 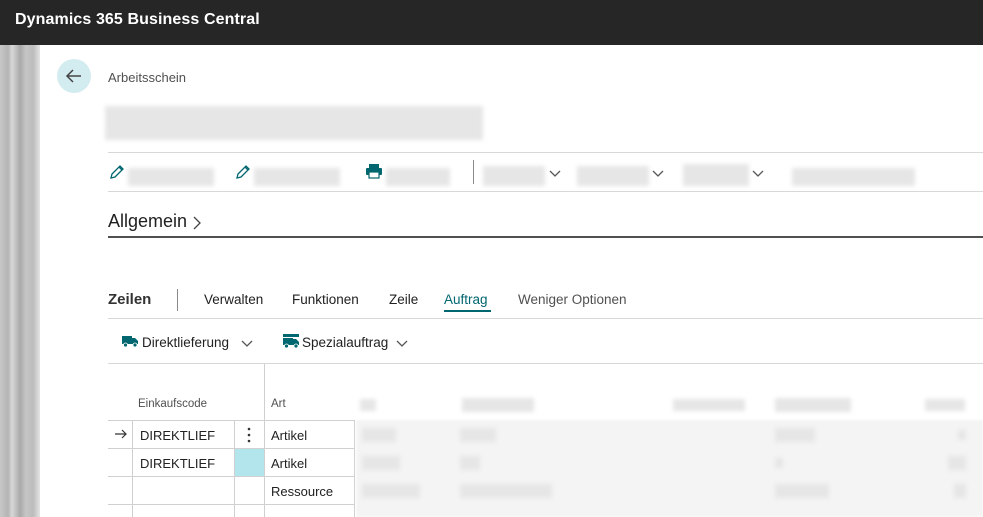 I want to click on actionbar-separator, so click(x=473, y=172).